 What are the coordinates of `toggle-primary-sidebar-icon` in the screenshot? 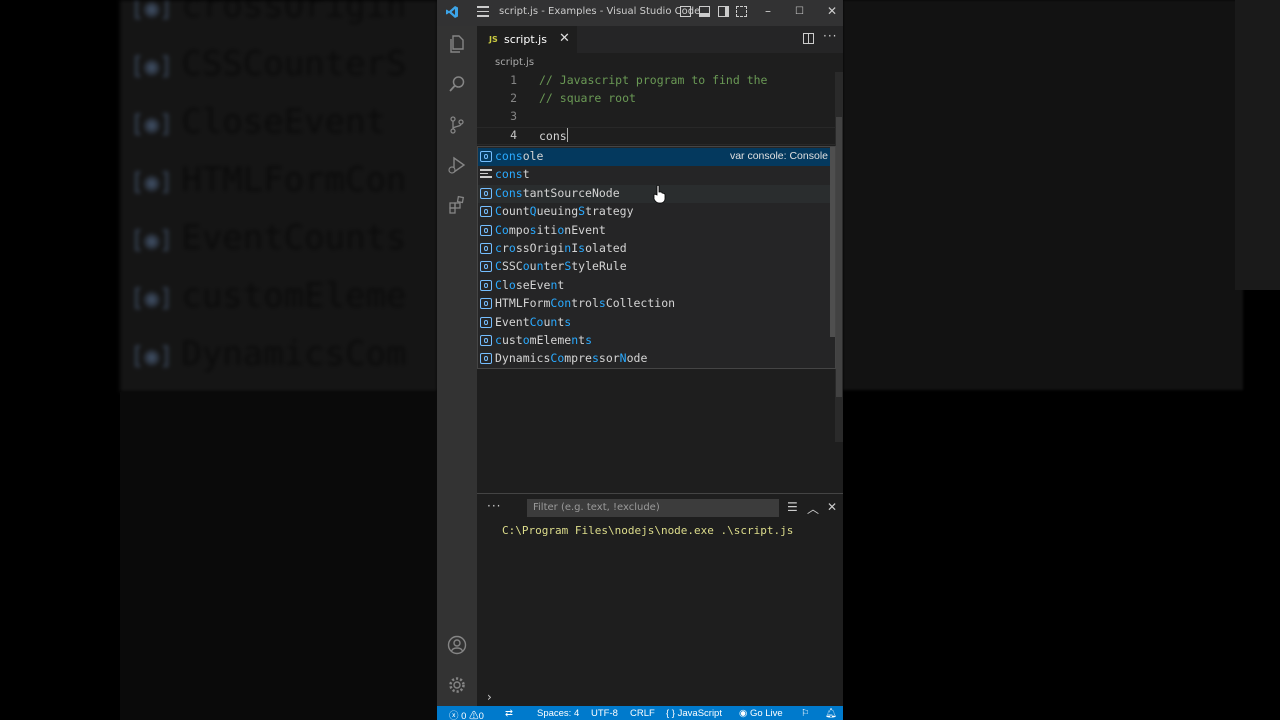 It's located at (685, 11).